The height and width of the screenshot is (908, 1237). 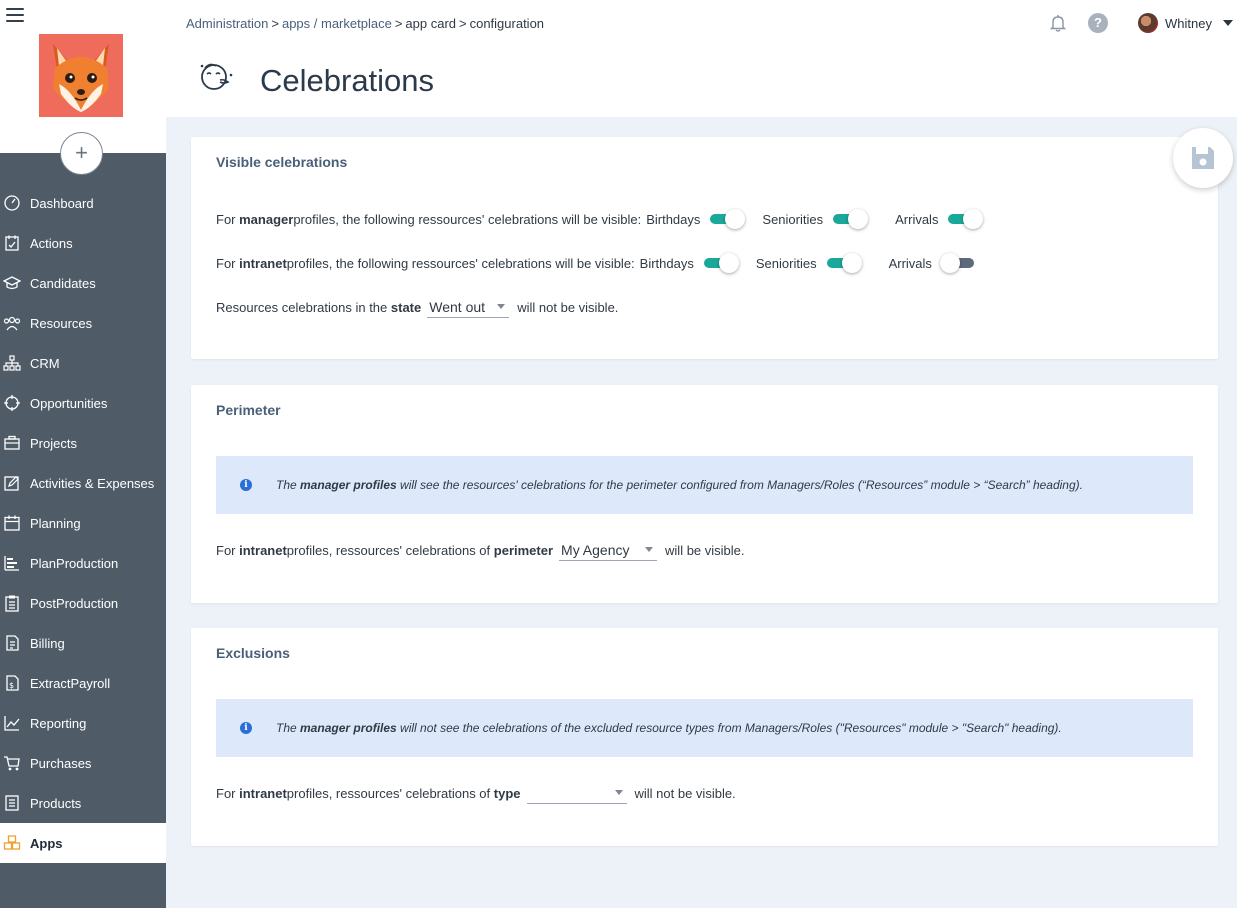 What do you see at coordinates (406, 307) in the screenshot?
I see `row-text-bold: state` at bounding box center [406, 307].